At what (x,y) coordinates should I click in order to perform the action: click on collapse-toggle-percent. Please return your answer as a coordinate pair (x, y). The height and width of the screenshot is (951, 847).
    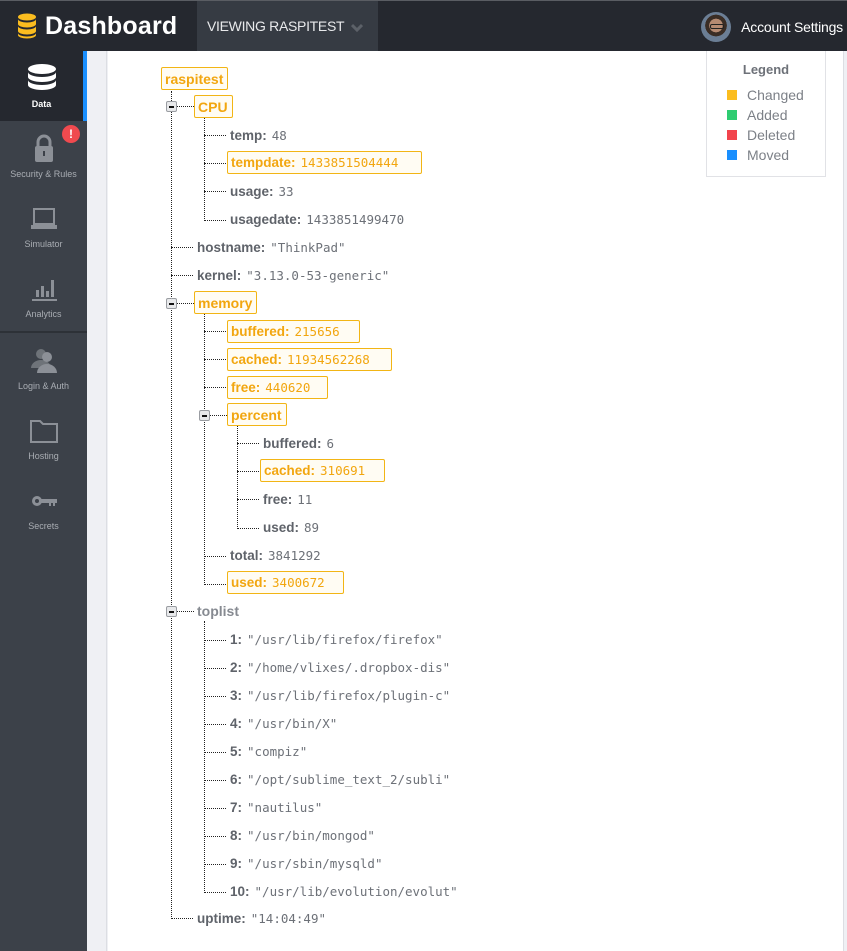
    Looking at the image, I should click on (204, 415).